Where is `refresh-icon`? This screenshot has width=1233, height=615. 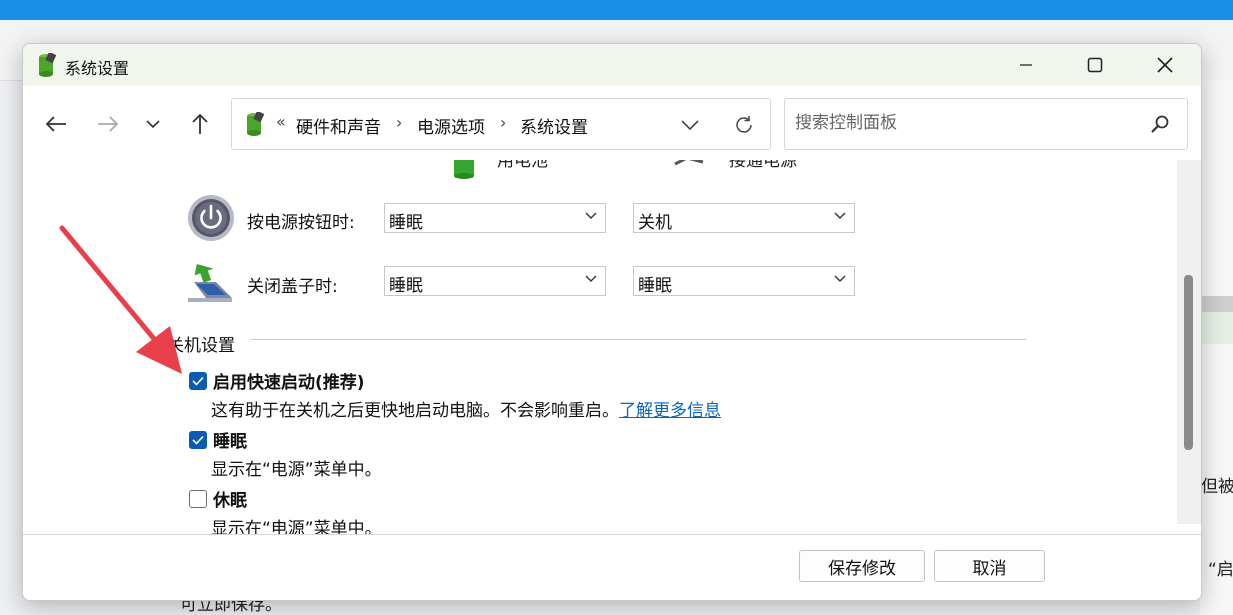 refresh-icon is located at coordinates (744, 124).